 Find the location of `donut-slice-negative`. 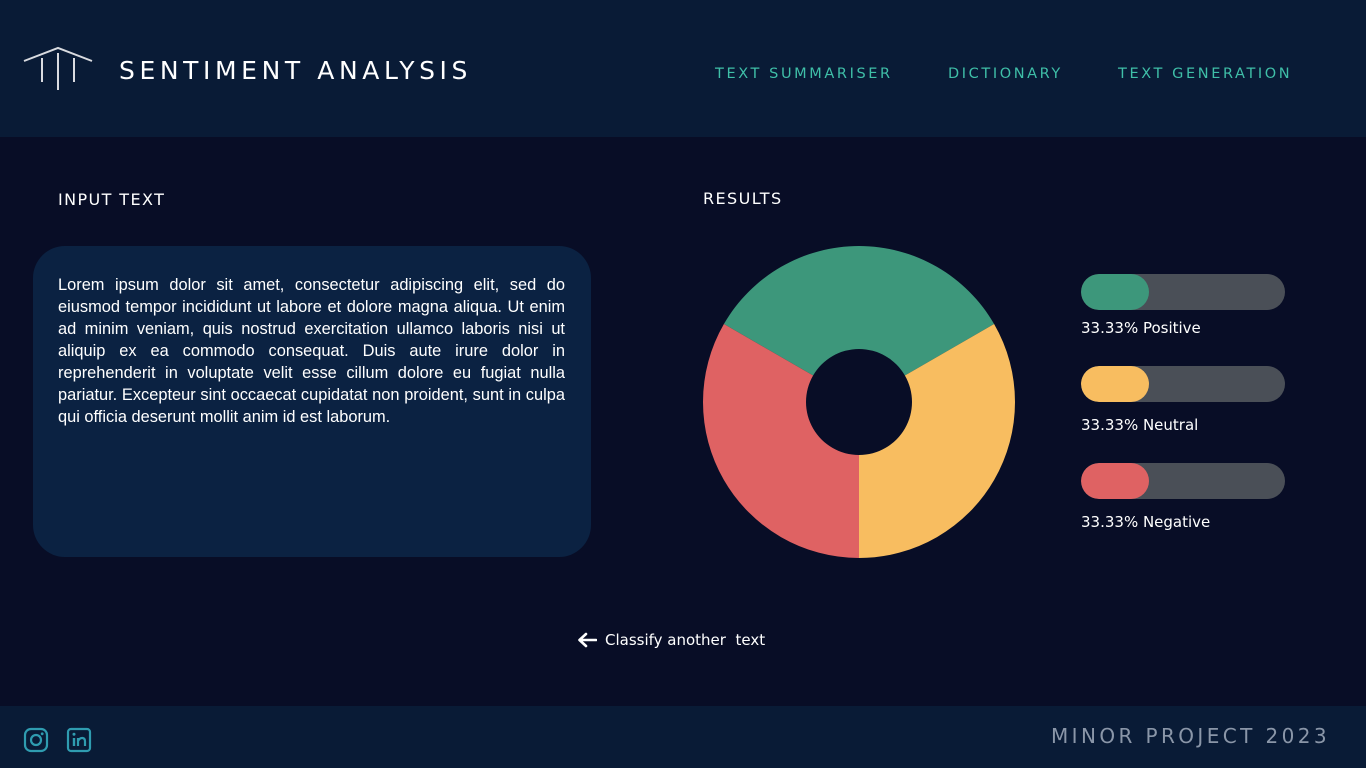

donut-slice-negative is located at coordinates (781, 441).